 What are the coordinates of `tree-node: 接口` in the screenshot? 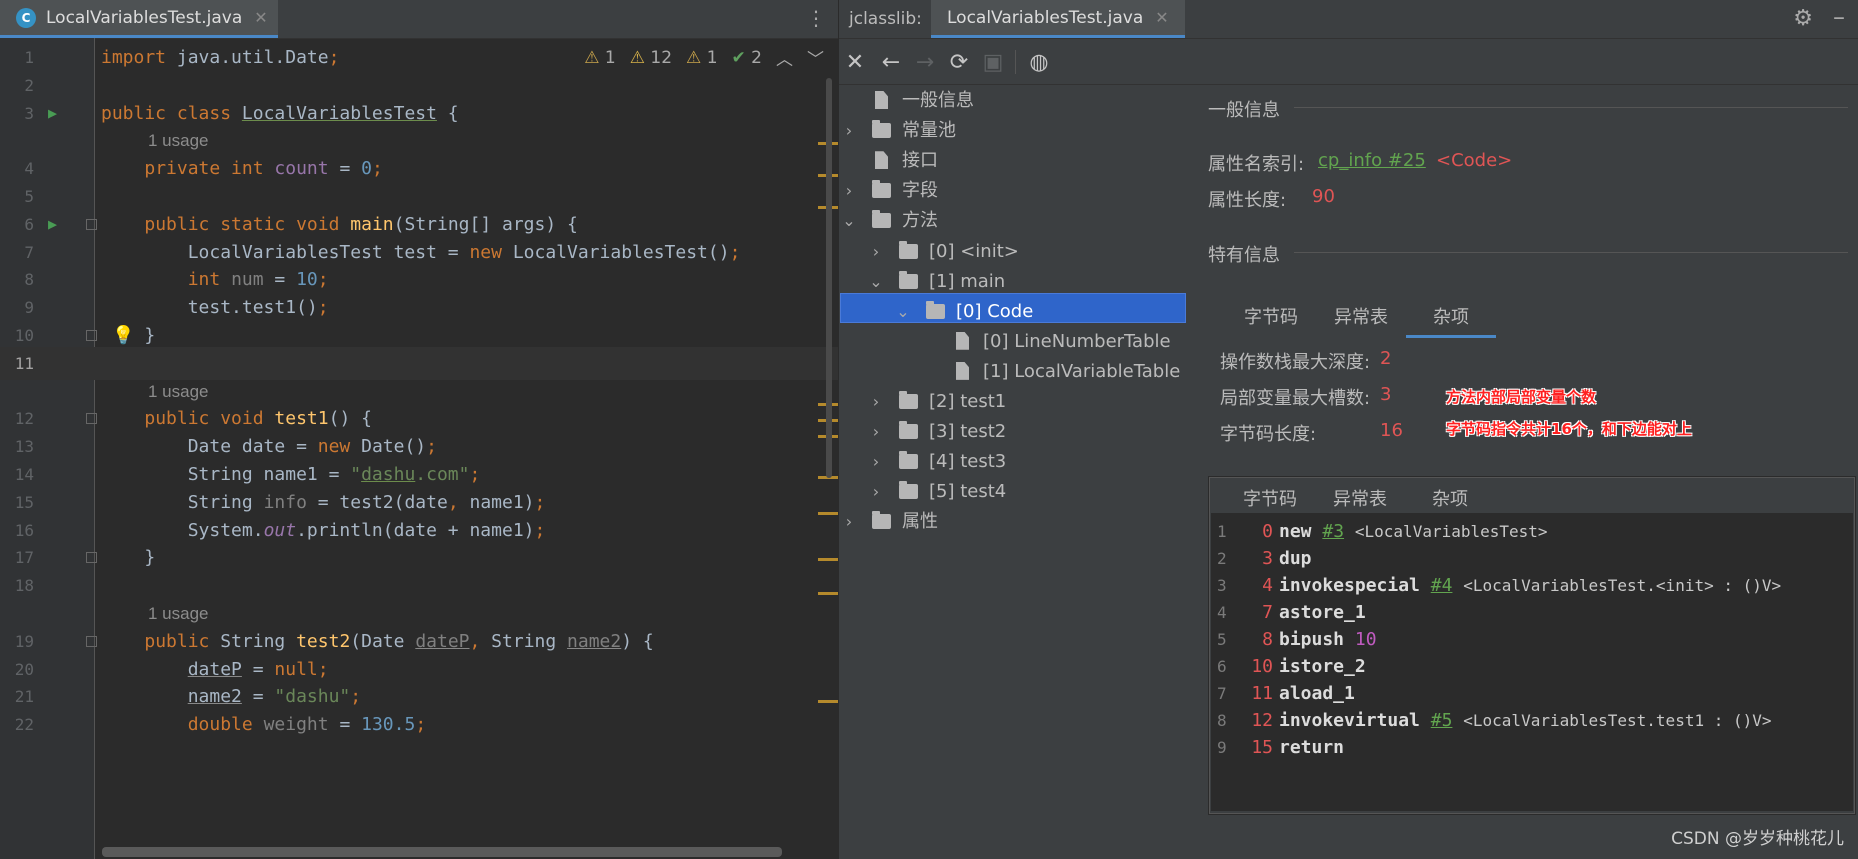 It's located at (600, 161).